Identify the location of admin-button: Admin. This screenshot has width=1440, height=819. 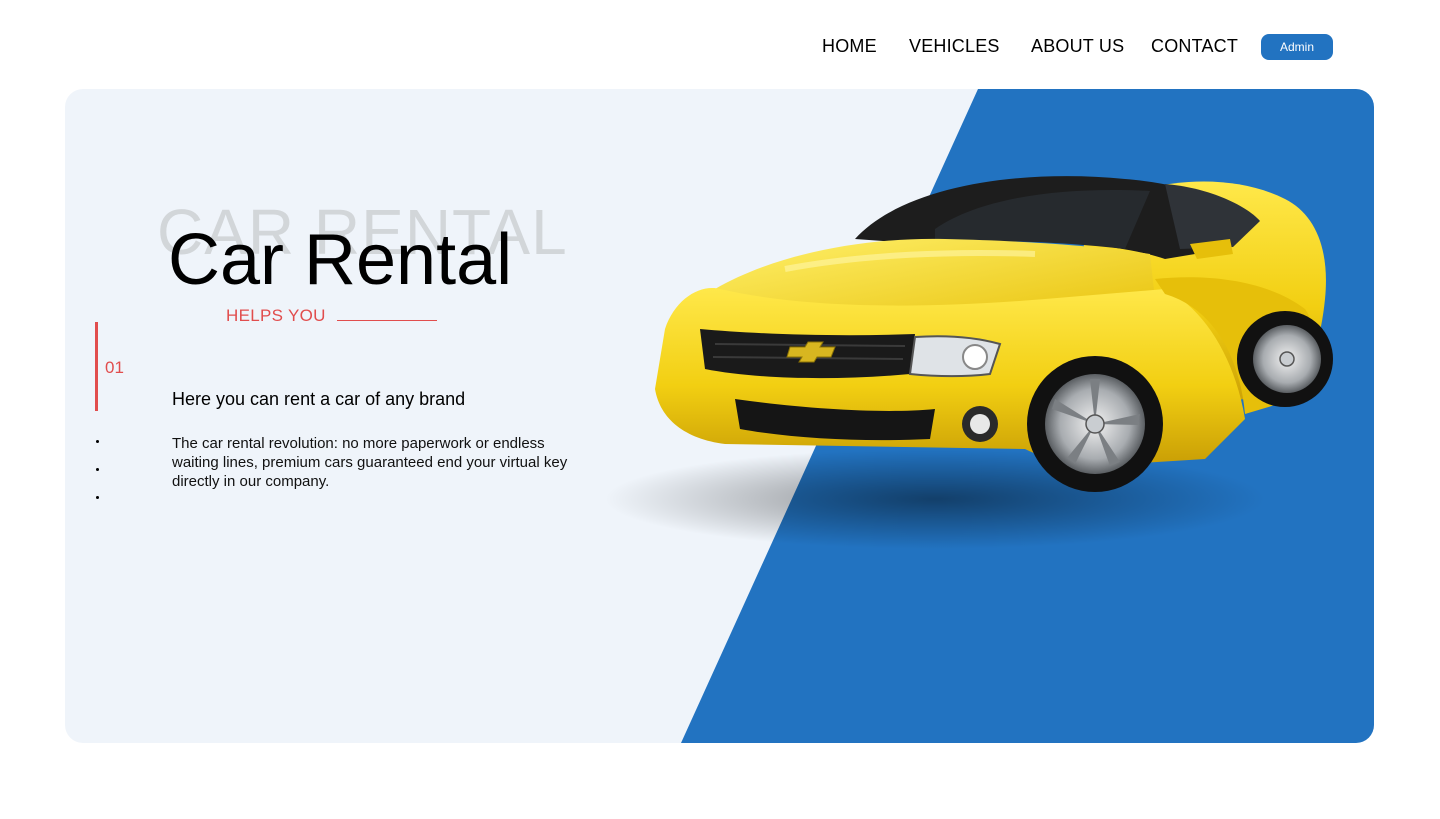
(1297, 47).